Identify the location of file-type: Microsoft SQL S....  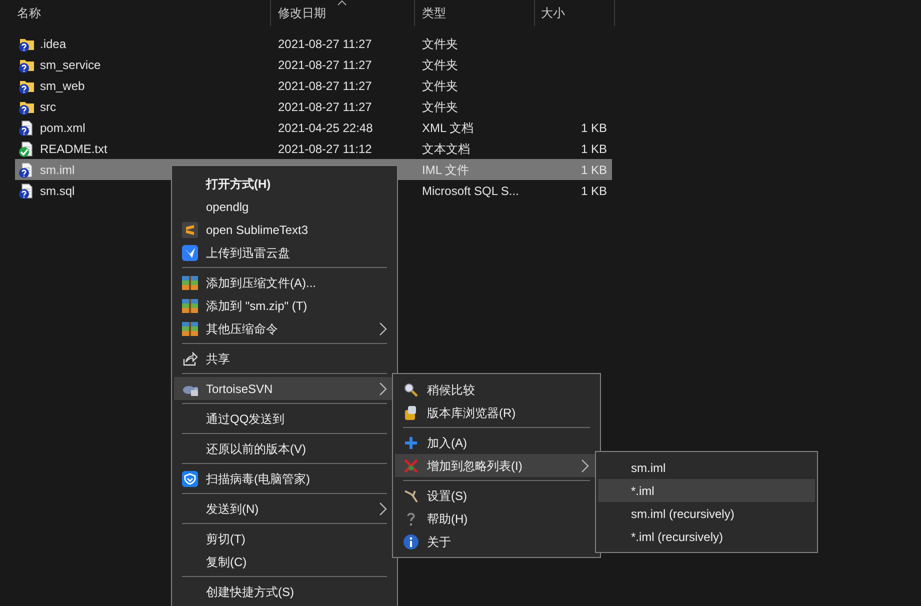
(470, 191).